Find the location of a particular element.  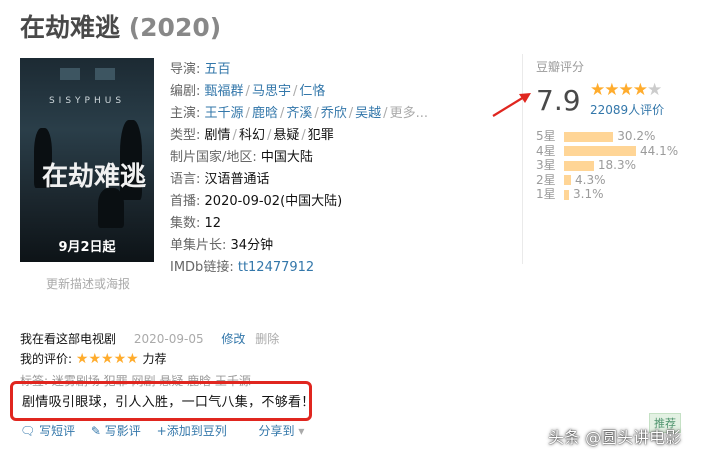

rating-bar-percent: 3.1% is located at coordinates (588, 194).